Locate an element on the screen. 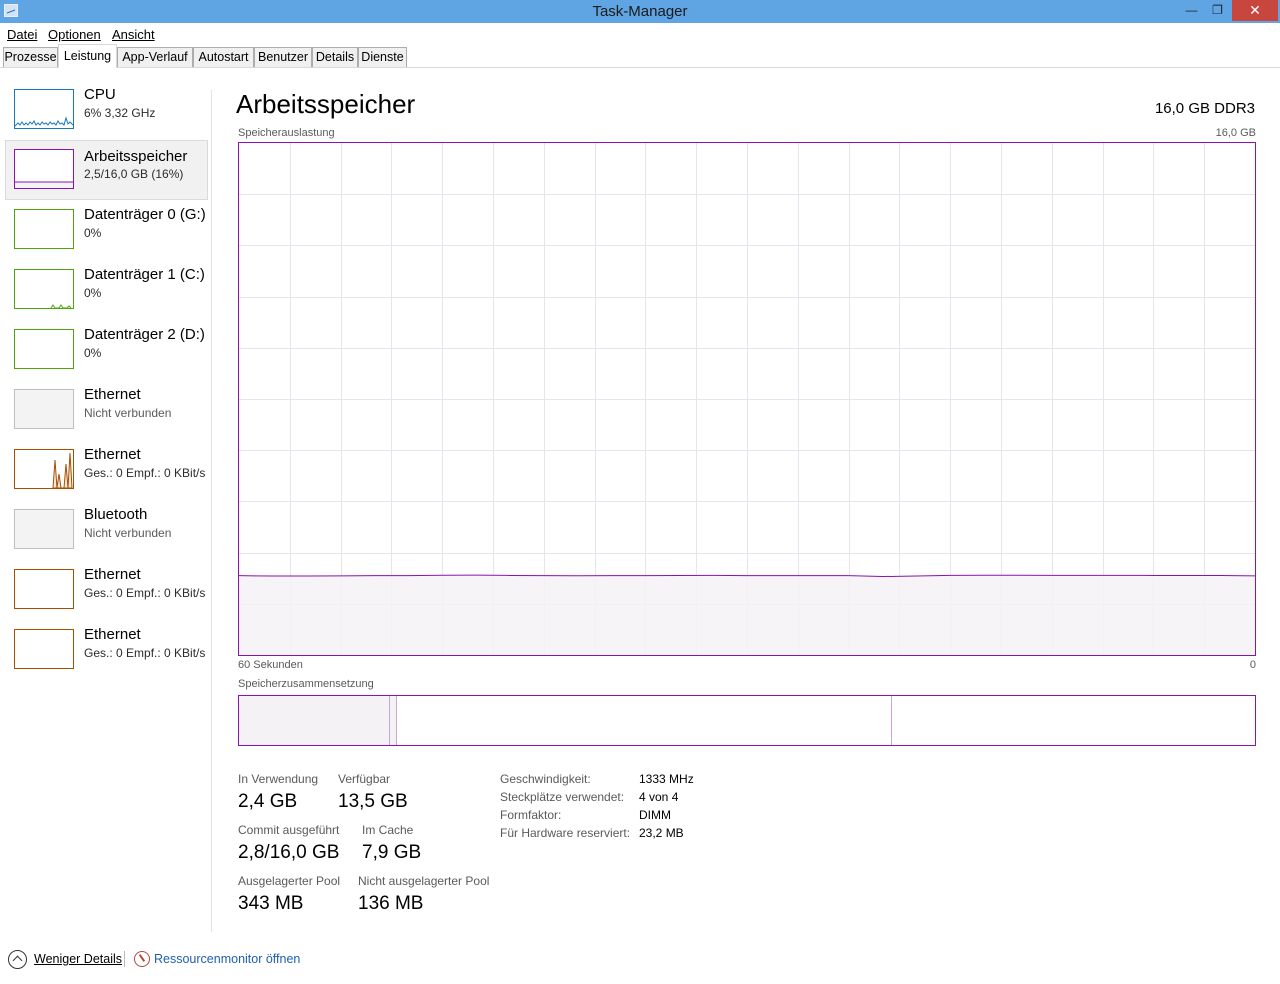 The height and width of the screenshot is (984, 1280). sidebar-item-bluetooth-sub: Nicht verbunden is located at coordinates (128, 533).